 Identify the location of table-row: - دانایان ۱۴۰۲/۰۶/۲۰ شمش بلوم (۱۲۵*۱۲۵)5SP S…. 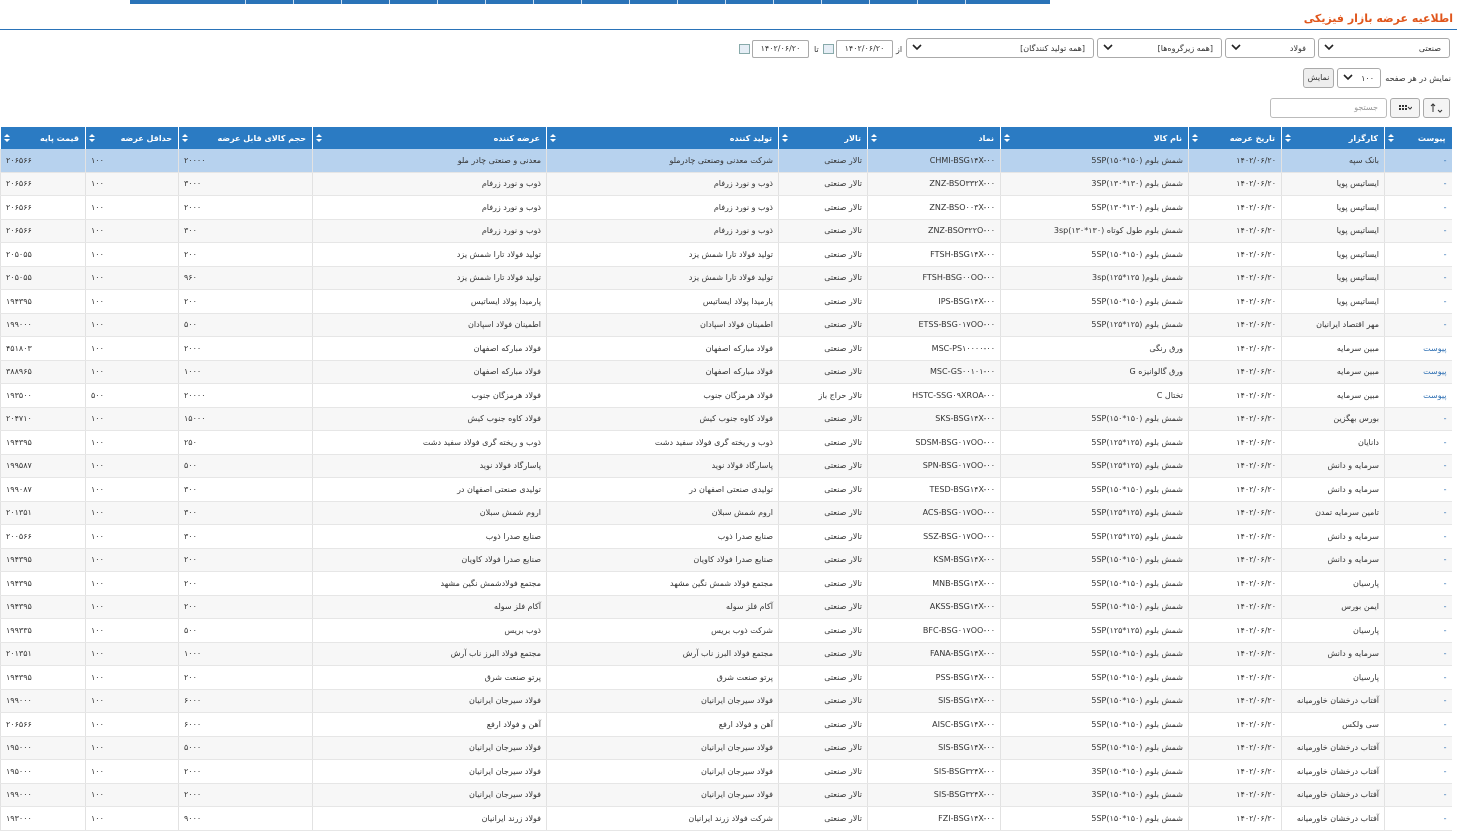
(726, 442).